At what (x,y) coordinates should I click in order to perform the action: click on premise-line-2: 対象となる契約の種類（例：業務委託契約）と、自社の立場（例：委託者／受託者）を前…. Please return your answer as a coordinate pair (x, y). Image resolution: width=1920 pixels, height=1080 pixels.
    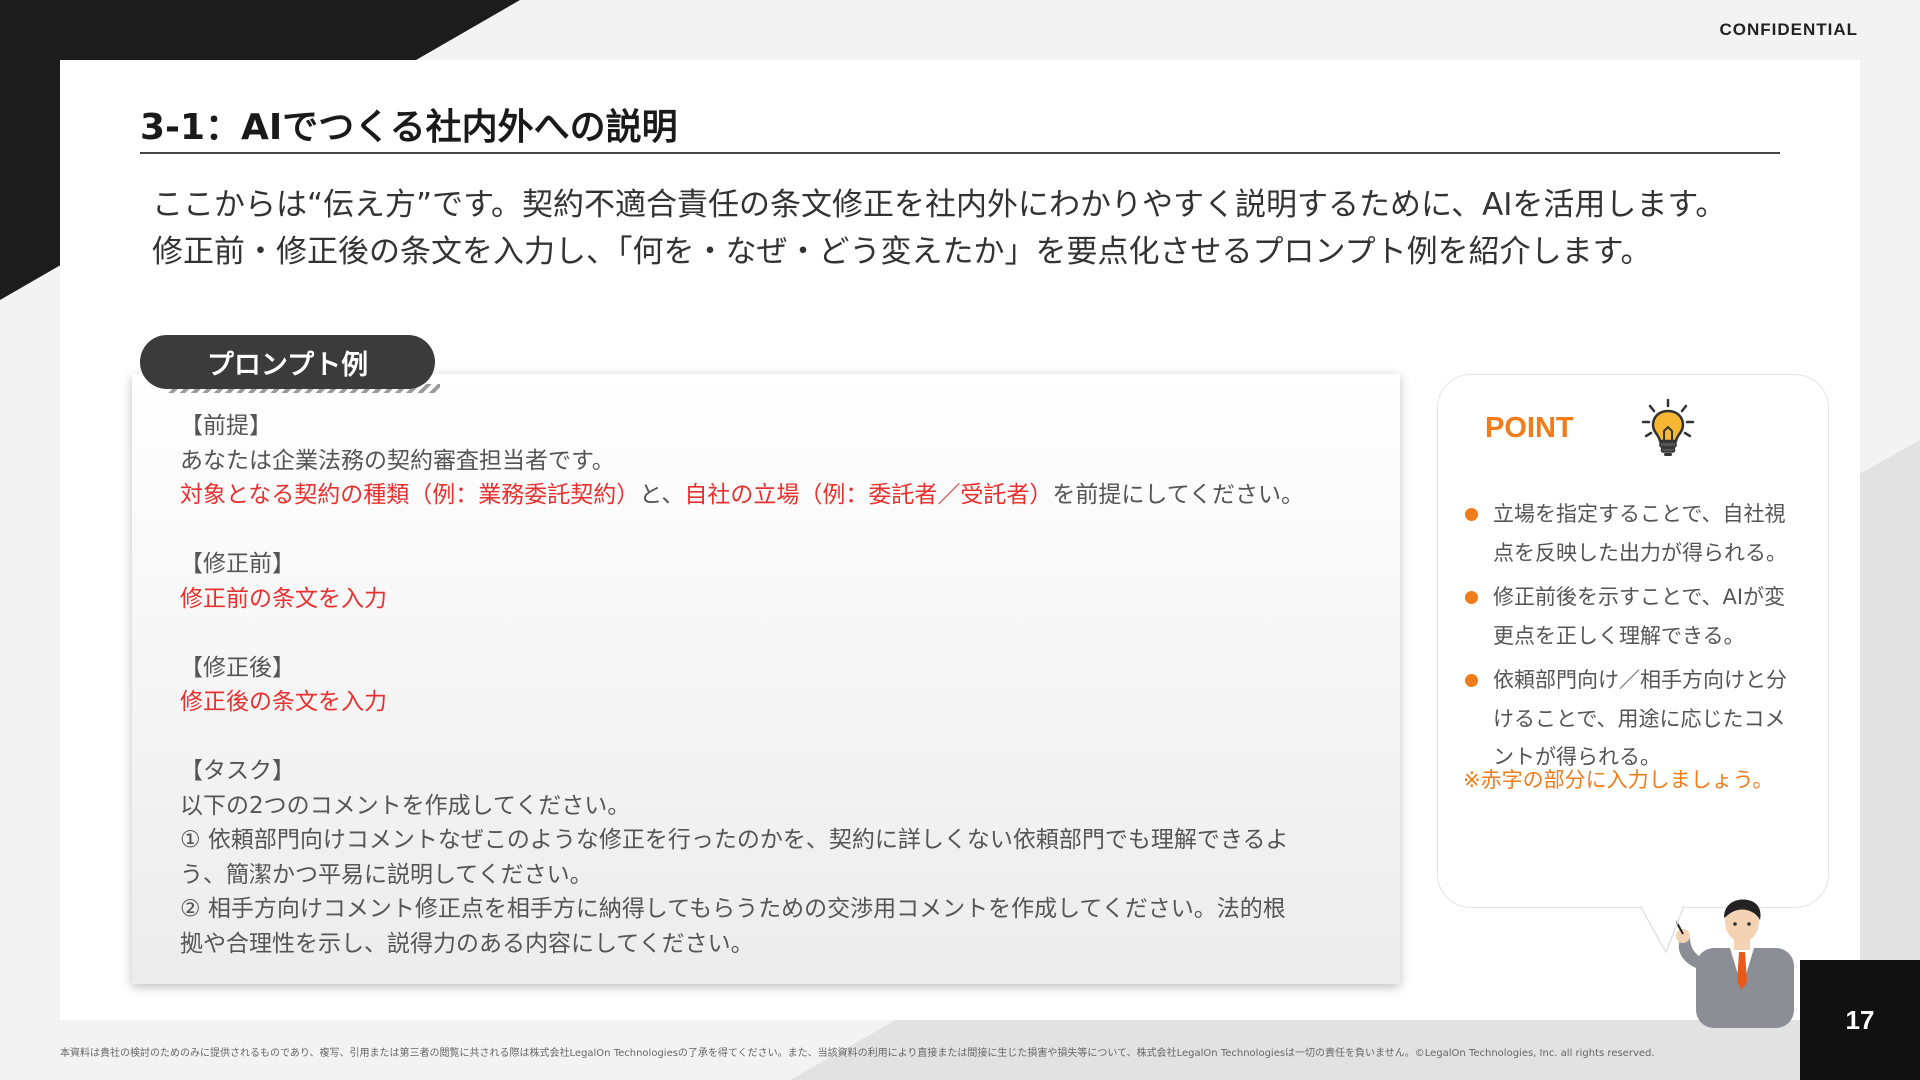
    Looking at the image, I should click on (785, 495).